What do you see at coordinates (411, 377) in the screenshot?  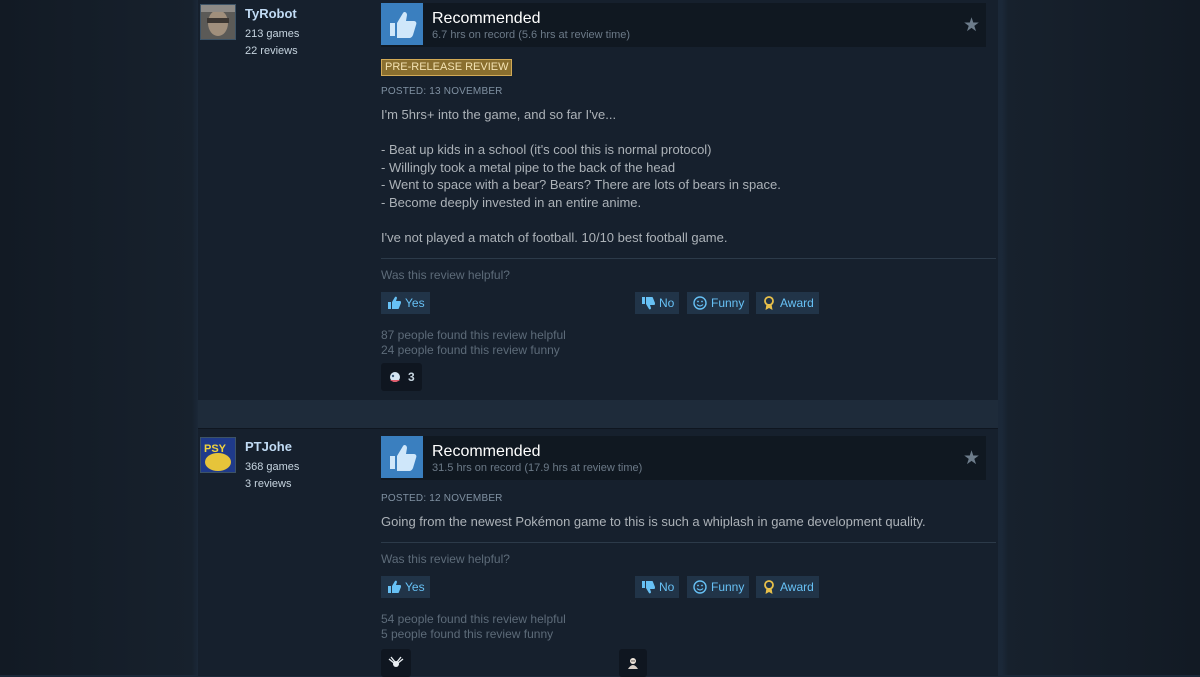 I see `award-count: 3` at bounding box center [411, 377].